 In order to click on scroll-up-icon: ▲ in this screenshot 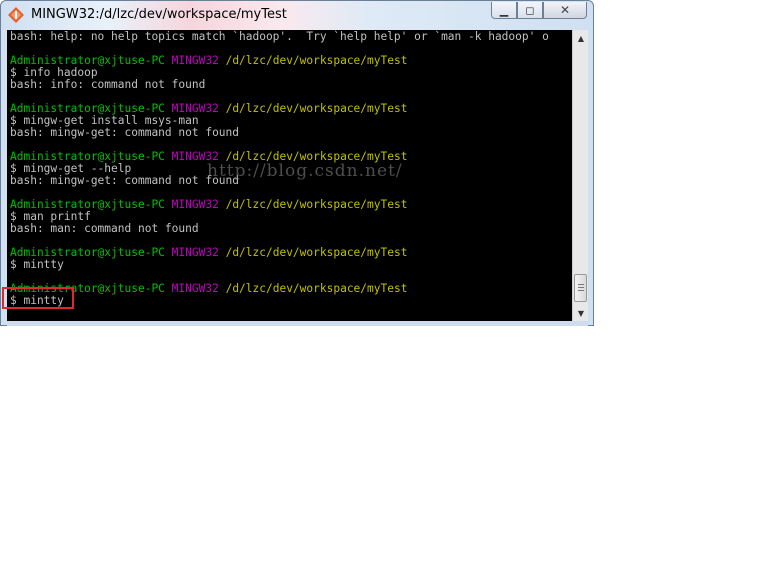, I will do `click(581, 38)`.